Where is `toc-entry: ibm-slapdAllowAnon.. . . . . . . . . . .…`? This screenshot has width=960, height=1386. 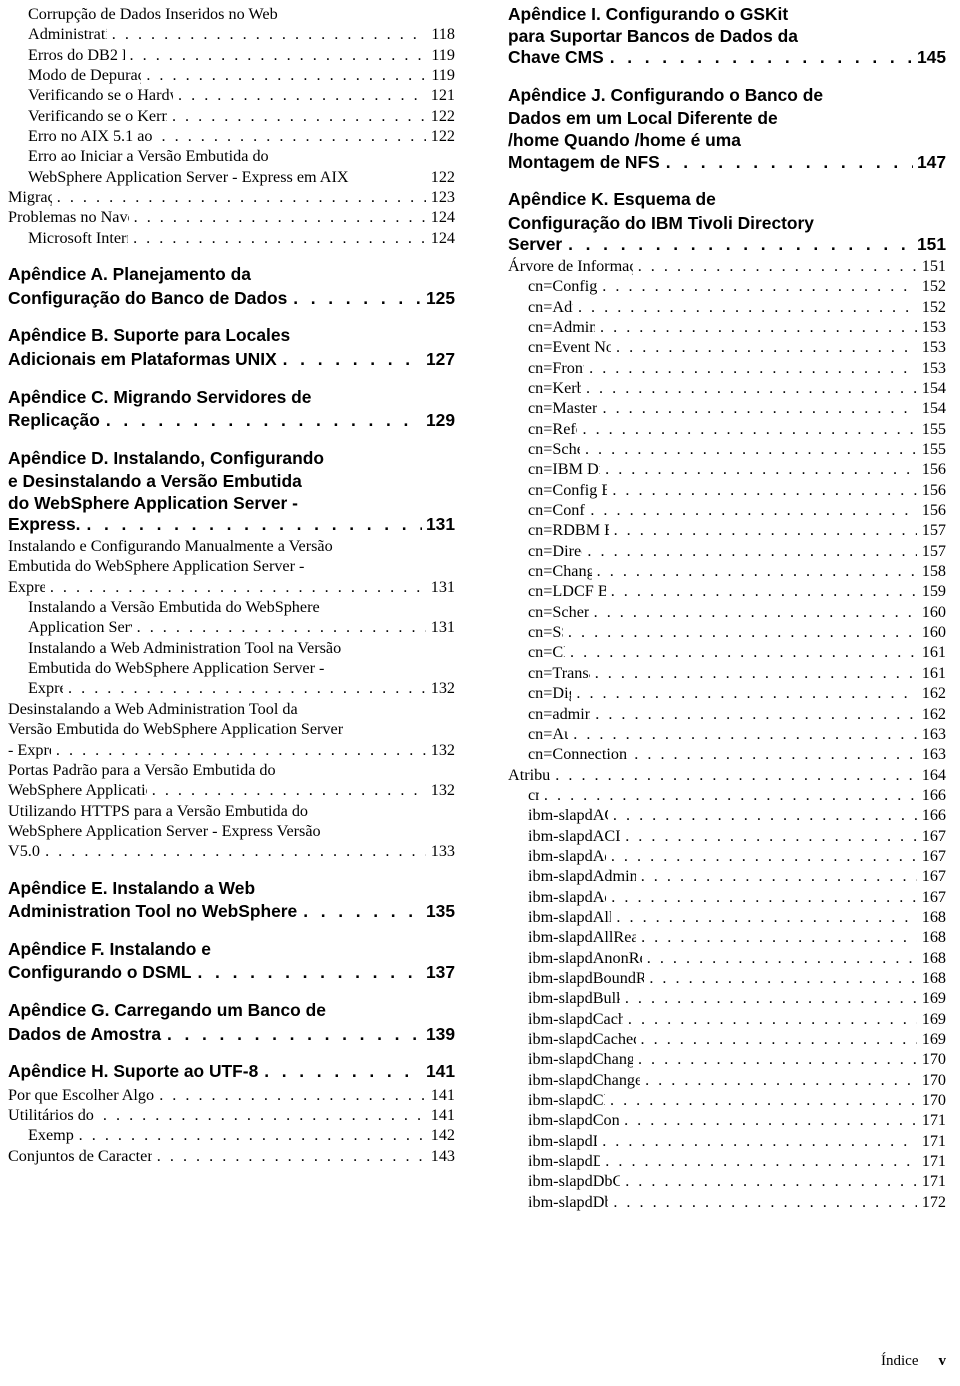 toc-entry: ibm-slapdAllowAnon.. . . . . . . . . . .… is located at coordinates (727, 917).